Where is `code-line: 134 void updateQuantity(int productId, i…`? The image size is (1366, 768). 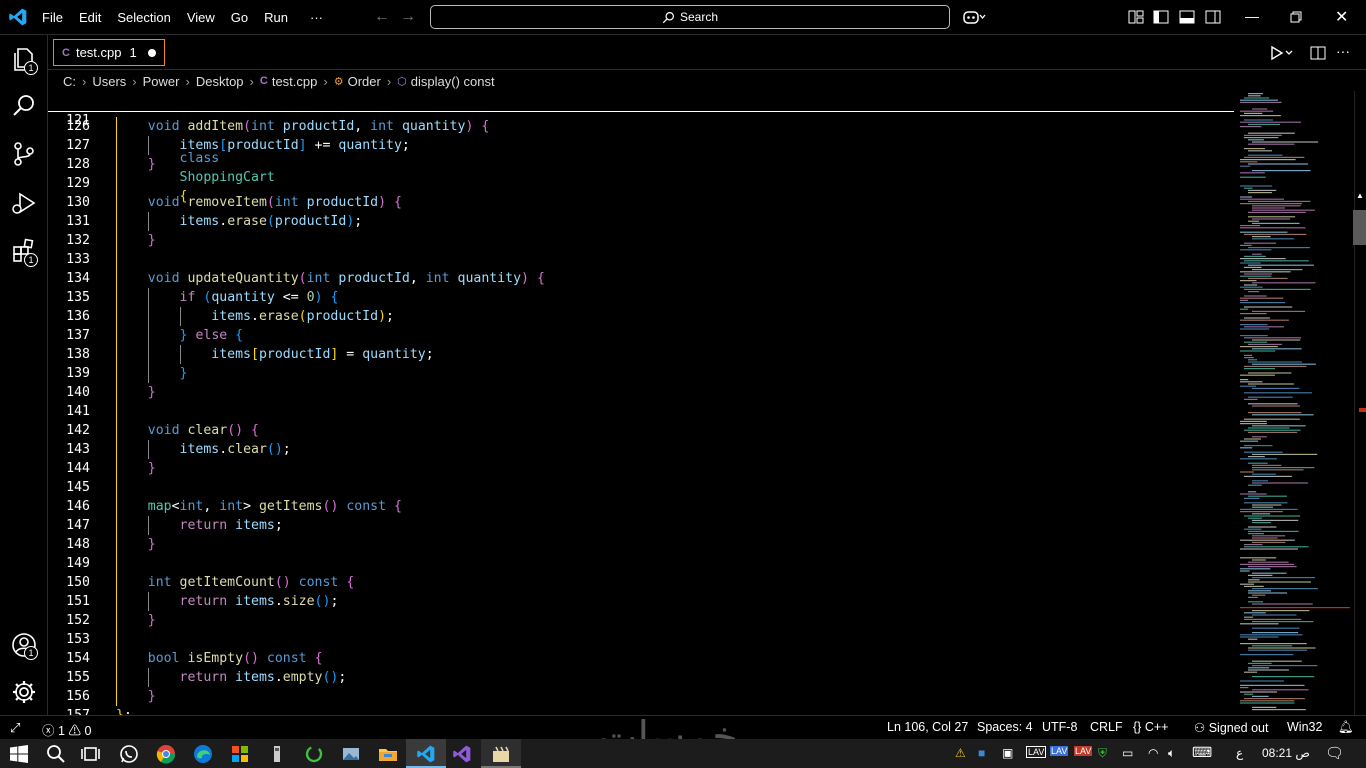 code-line: 134 void updateQuantity(int productId, i… is located at coordinates (641, 278).